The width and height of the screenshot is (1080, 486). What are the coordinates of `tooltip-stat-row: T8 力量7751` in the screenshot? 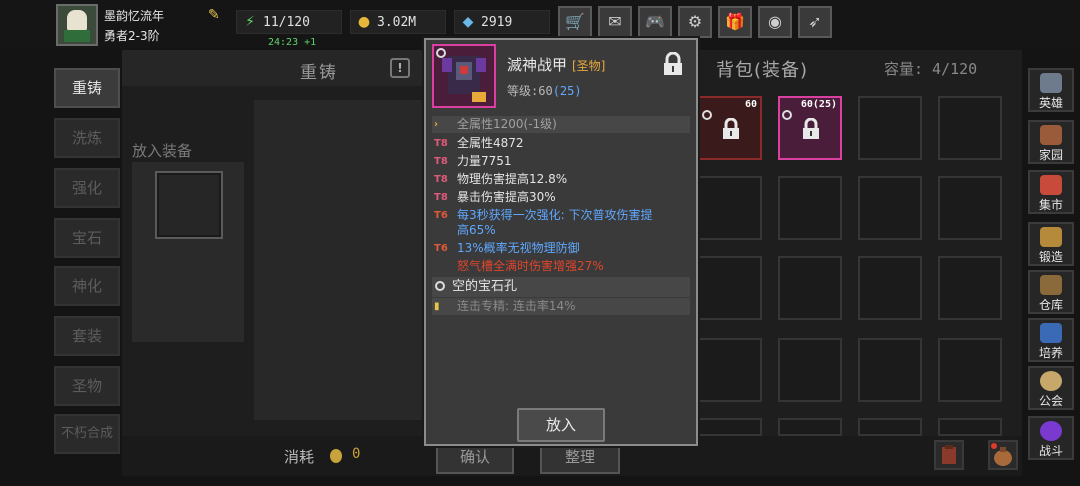 It's located at (561, 161).